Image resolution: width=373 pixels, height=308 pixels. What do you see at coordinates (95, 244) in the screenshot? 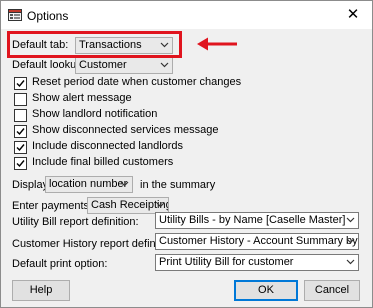
I see `customer-history-label: Customer History report definition:` at bounding box center [95, 244].